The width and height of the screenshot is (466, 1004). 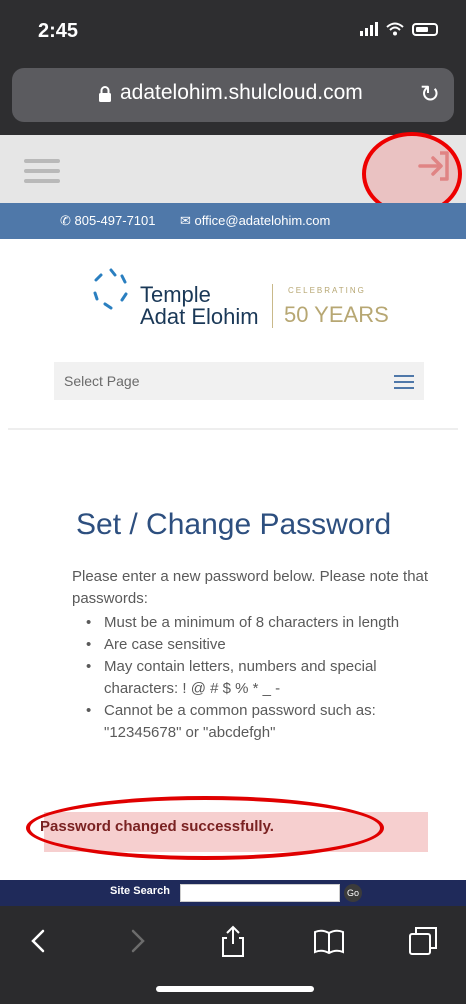 What do you see at coordinates (205, 828) in the screenshot?
I see `annotation-circle-success` at bounding box center [205, 828].